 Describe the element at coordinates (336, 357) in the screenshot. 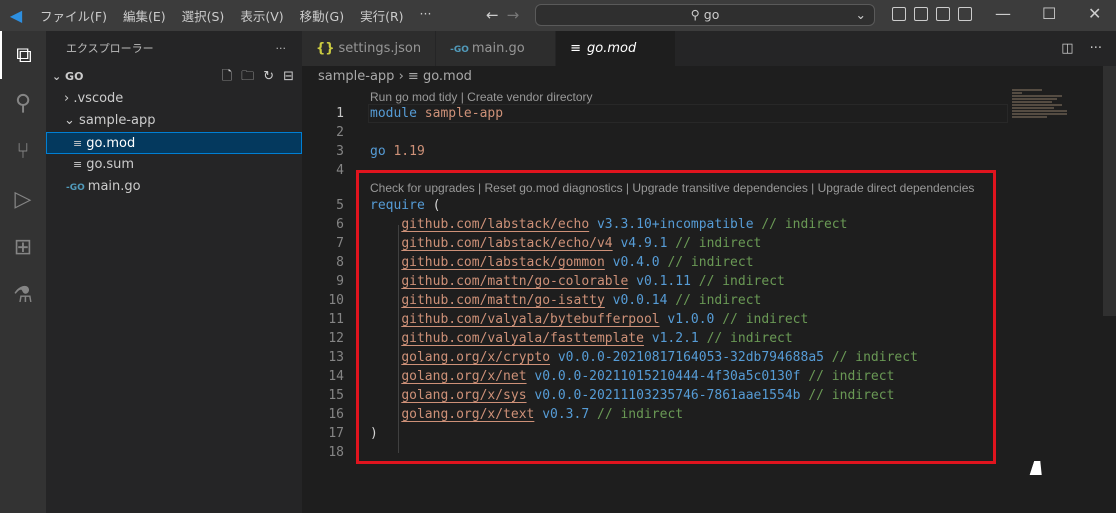

I see `line-number: 13` at that location.